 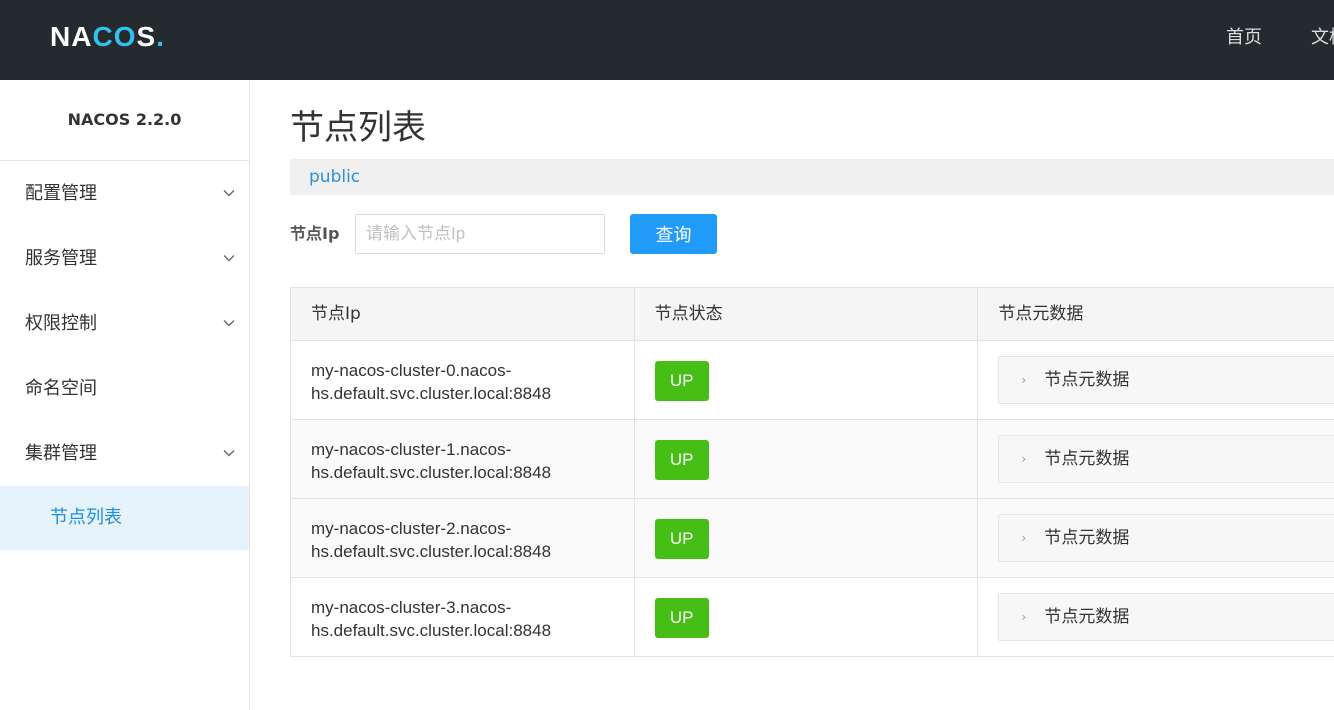 I want to click on node-ip-label: 节点Ip, so click(x=315, y=233).